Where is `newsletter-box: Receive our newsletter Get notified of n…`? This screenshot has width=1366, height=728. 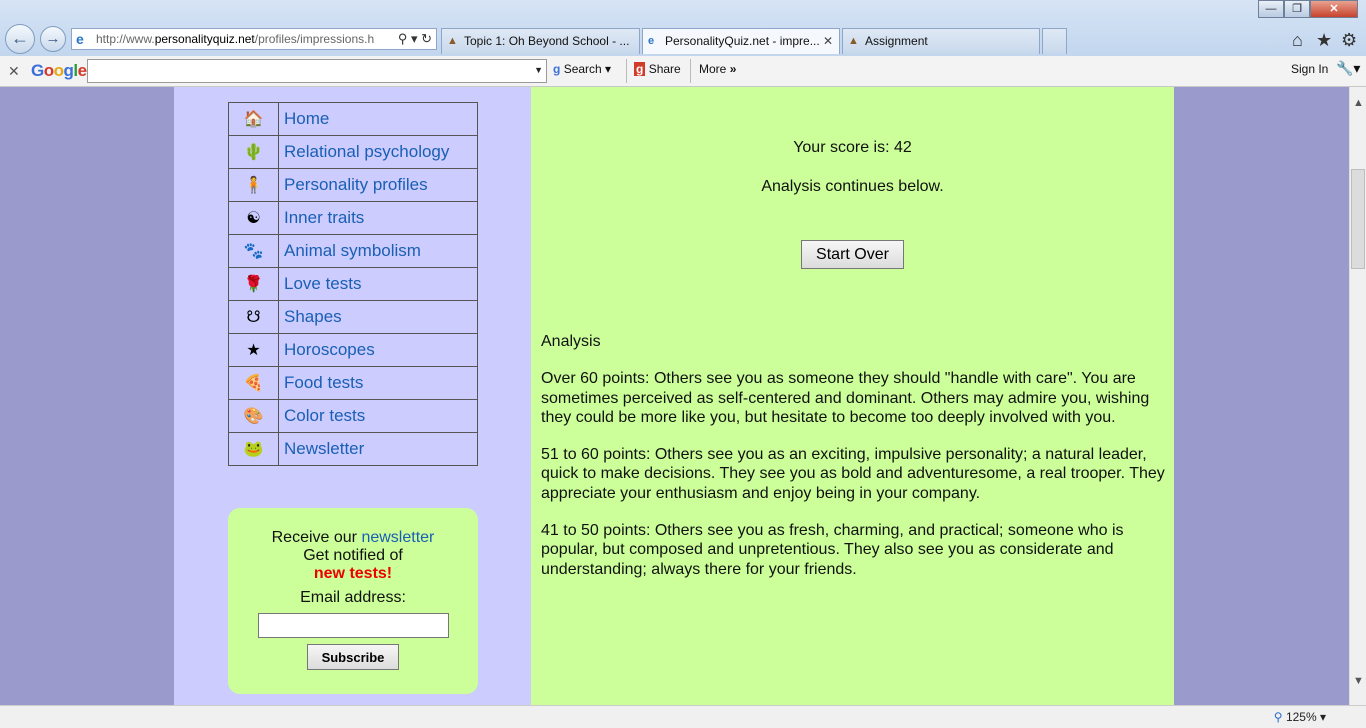
newsletter-box: Receive our newsletter Get notified of n… is located at coordinates (353, 601).